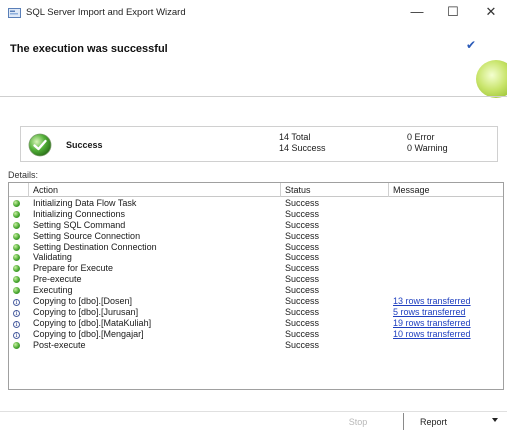 This screenshot has width=507, height=430. I want to click on row-action: Setting Source Connection, so click(87, 235).